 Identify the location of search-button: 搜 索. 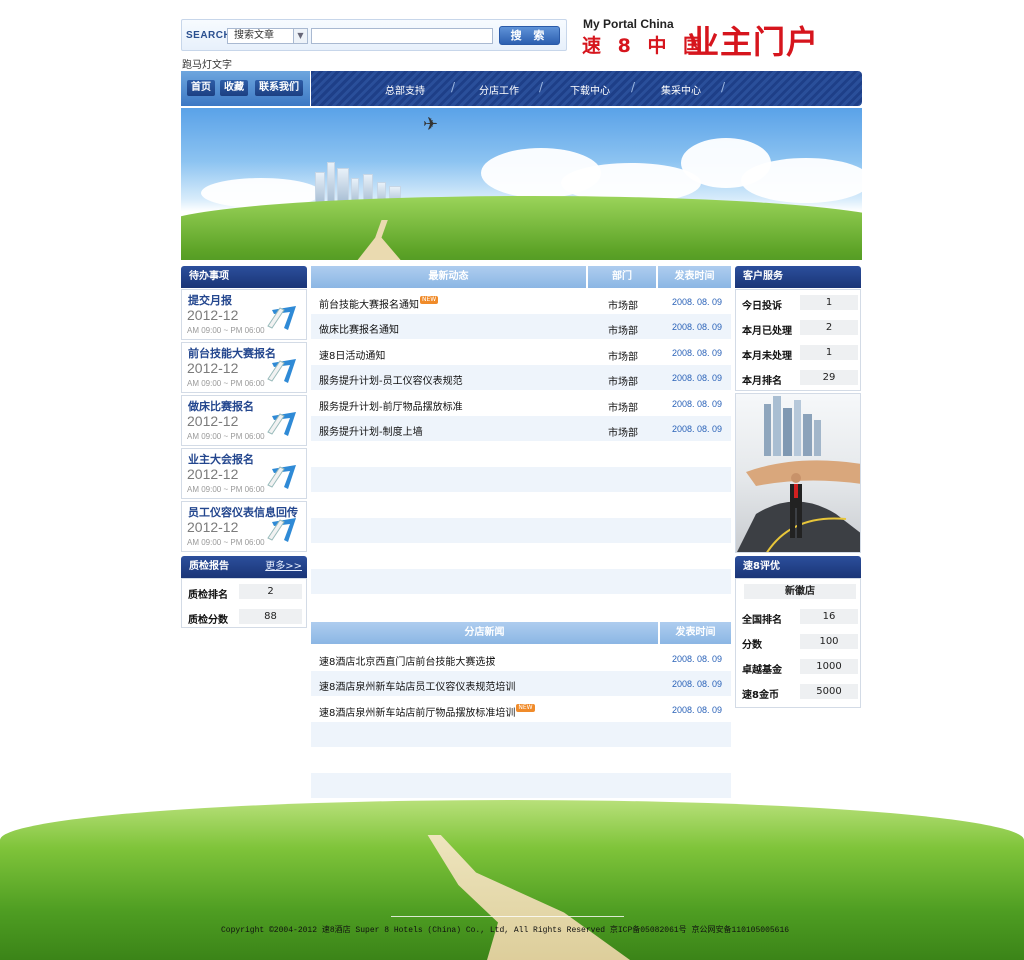
(529, 35).